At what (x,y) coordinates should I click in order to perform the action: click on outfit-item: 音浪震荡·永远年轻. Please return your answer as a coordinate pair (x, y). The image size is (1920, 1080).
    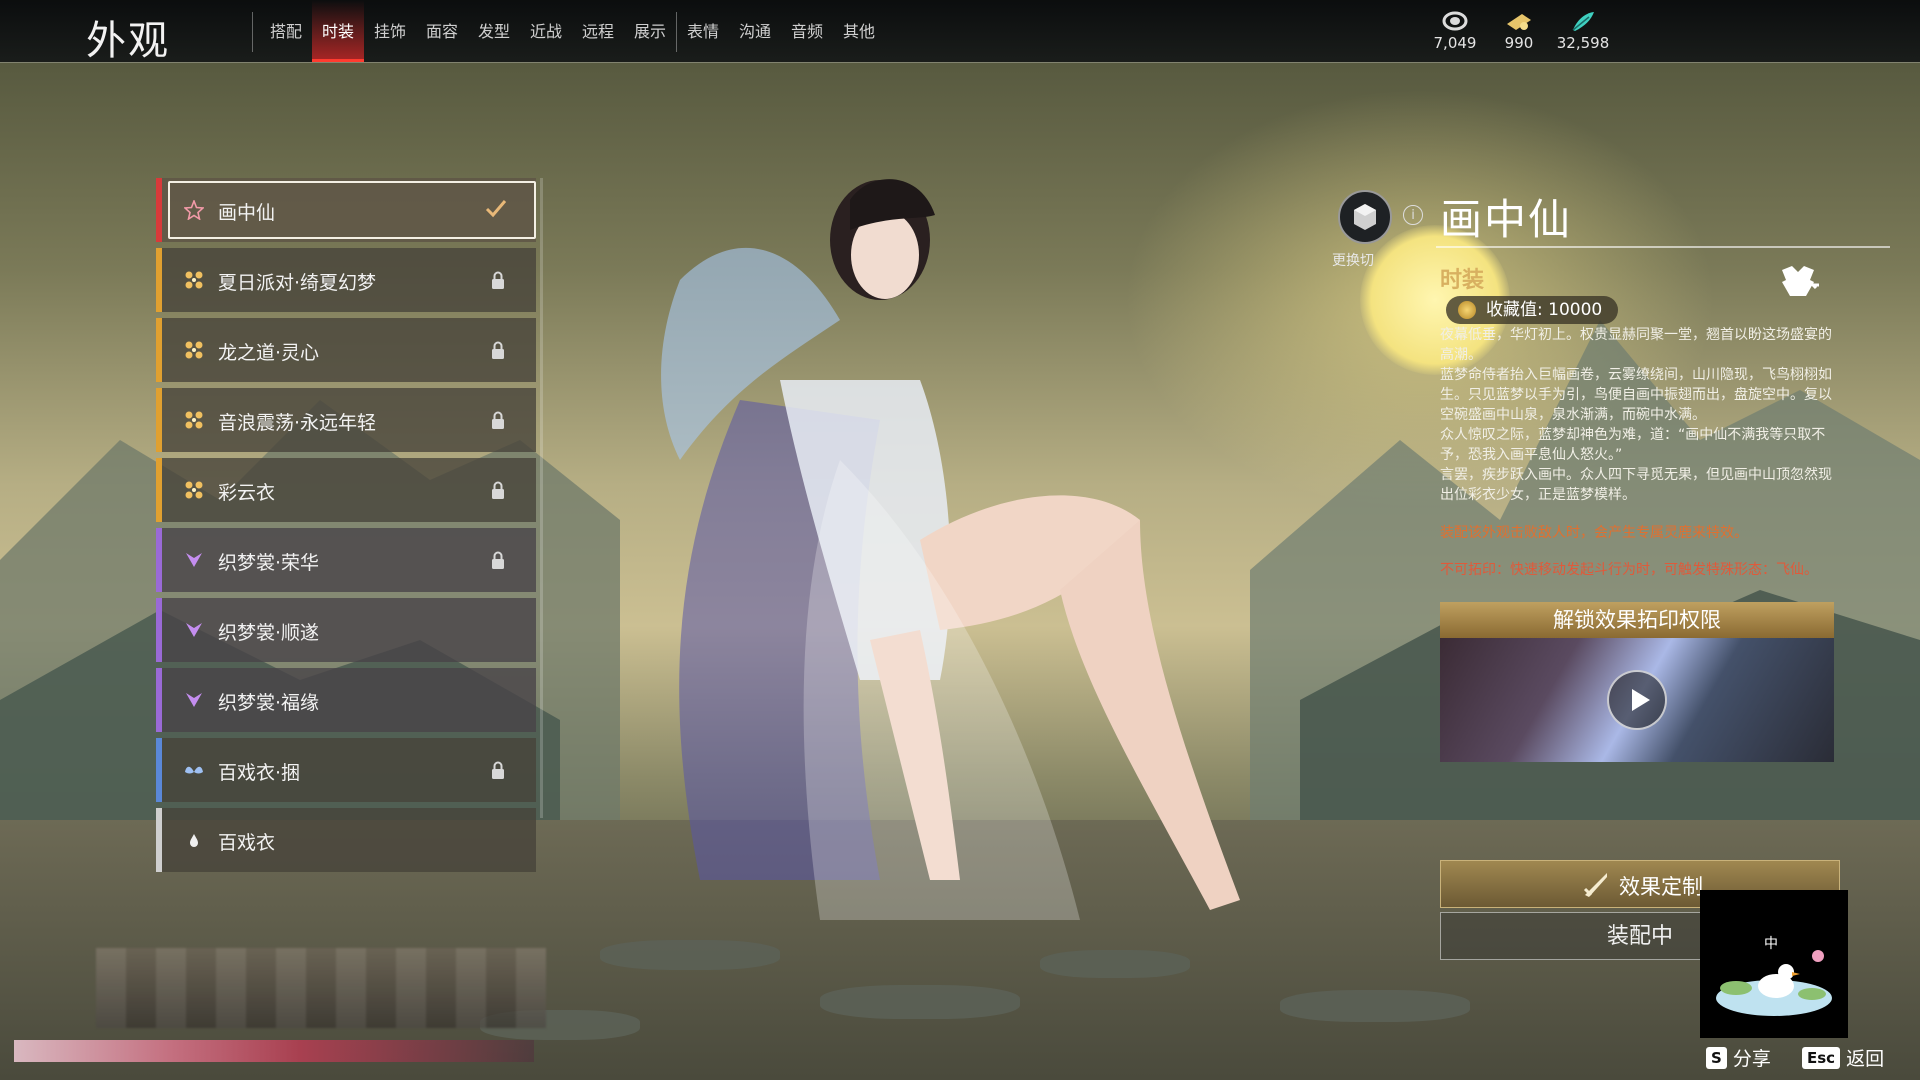
    Looking at the image, I should click on (346, 420).